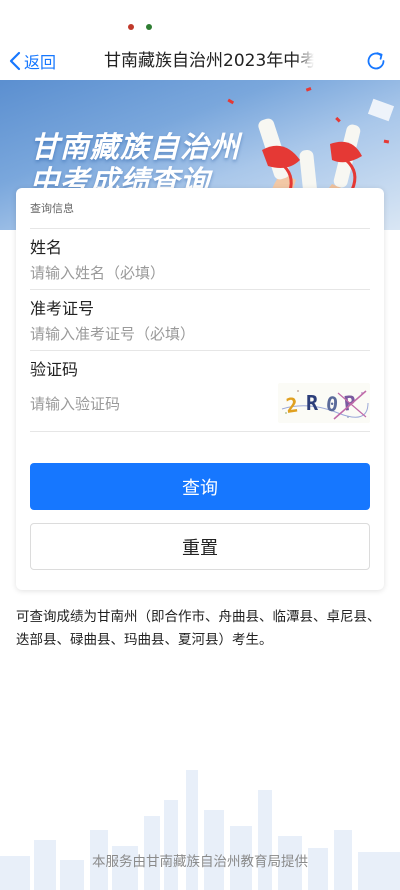  Describe the element at coordinates (62, 308) in the screenshot. I see `ticket-label: 准考证号` at that location.